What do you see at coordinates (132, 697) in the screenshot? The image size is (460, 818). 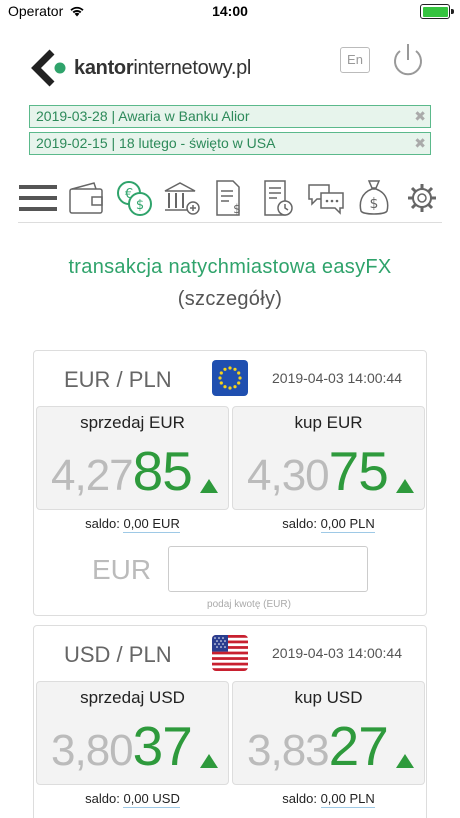 I see `rate-label: sprzedaj USD` at bounding box center [132, 697].